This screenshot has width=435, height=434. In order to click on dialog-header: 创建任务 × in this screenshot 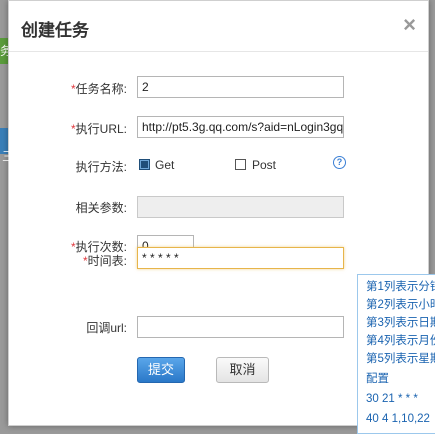, I will do `click(218, 26)`.